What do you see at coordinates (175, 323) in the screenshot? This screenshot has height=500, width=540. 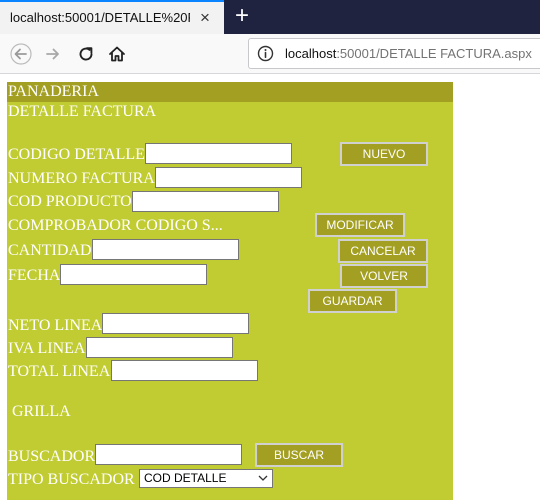 I see `neto-linea-input` at bounding box center [175, 323].